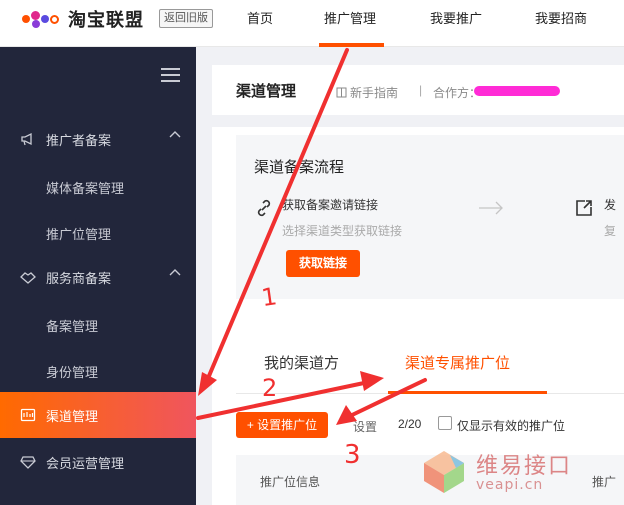 The image size is (624, 505). Describe the element at coordinates (312, 23) in the screenshot. I see `top-bar: 淘宝联盟 返回旧版 首页 推广管理 我要推广 我要招商` at that location.